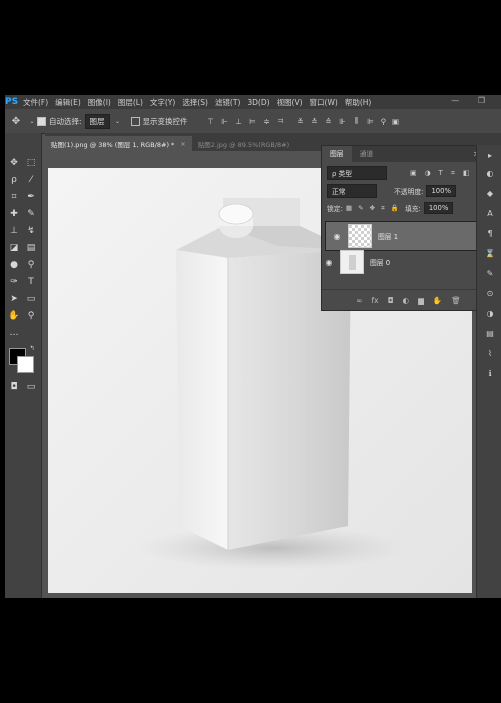 The image size is (501, 703). I want to click on menu-window: 窗口(W), so click(324, 102).